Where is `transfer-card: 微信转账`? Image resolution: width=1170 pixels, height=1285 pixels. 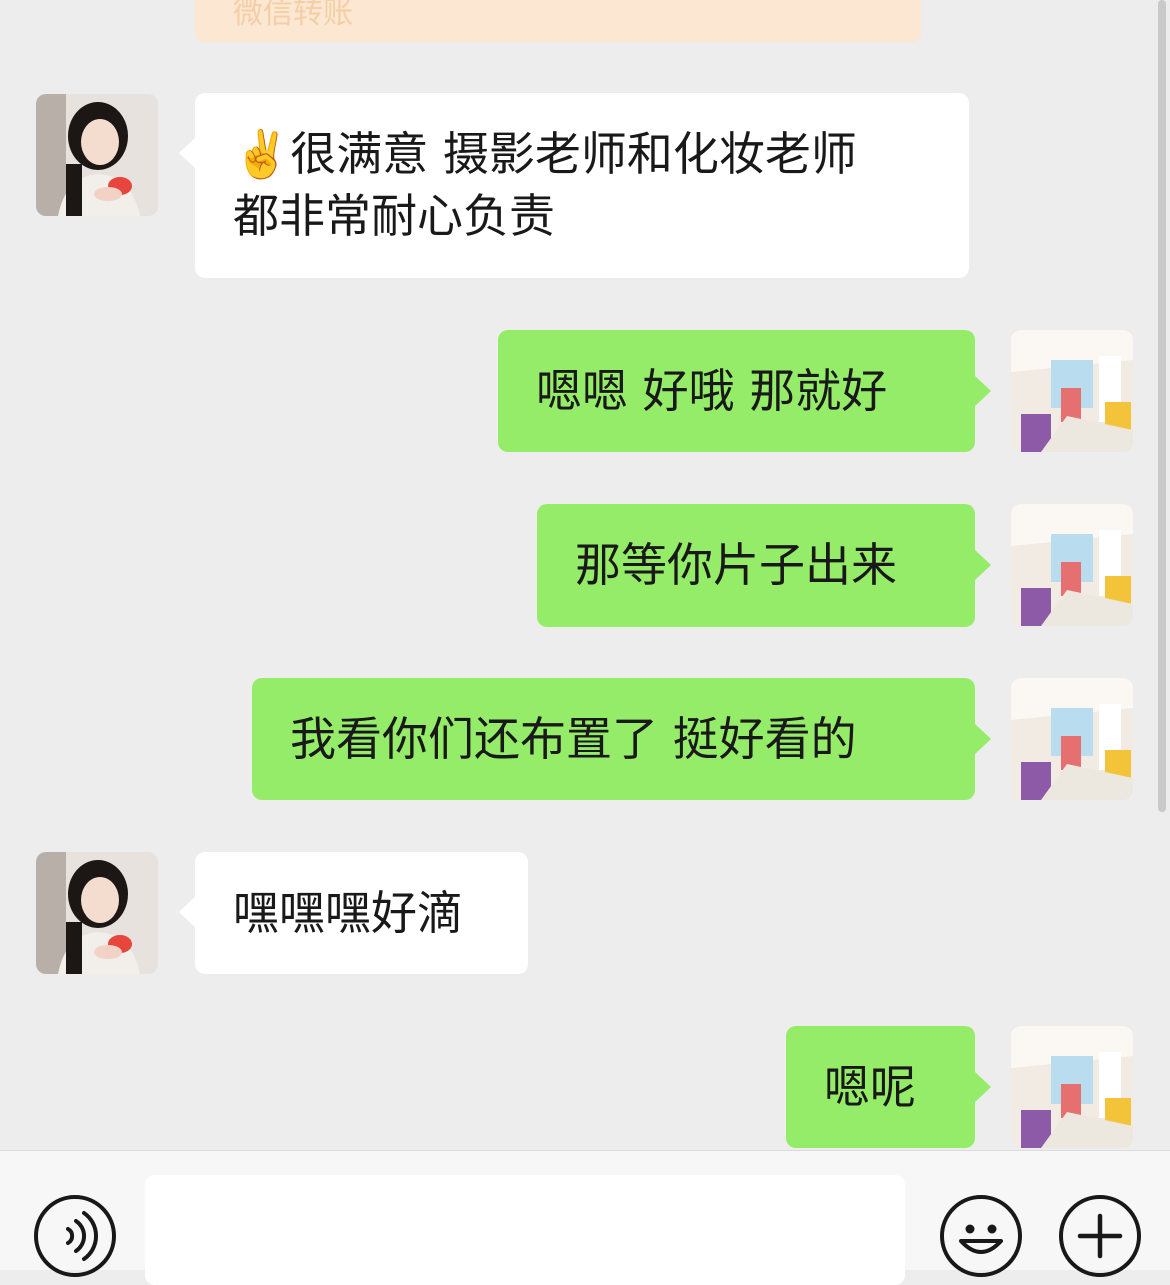
transfer-card: 微信转账 is located at coordinates (558, 21).